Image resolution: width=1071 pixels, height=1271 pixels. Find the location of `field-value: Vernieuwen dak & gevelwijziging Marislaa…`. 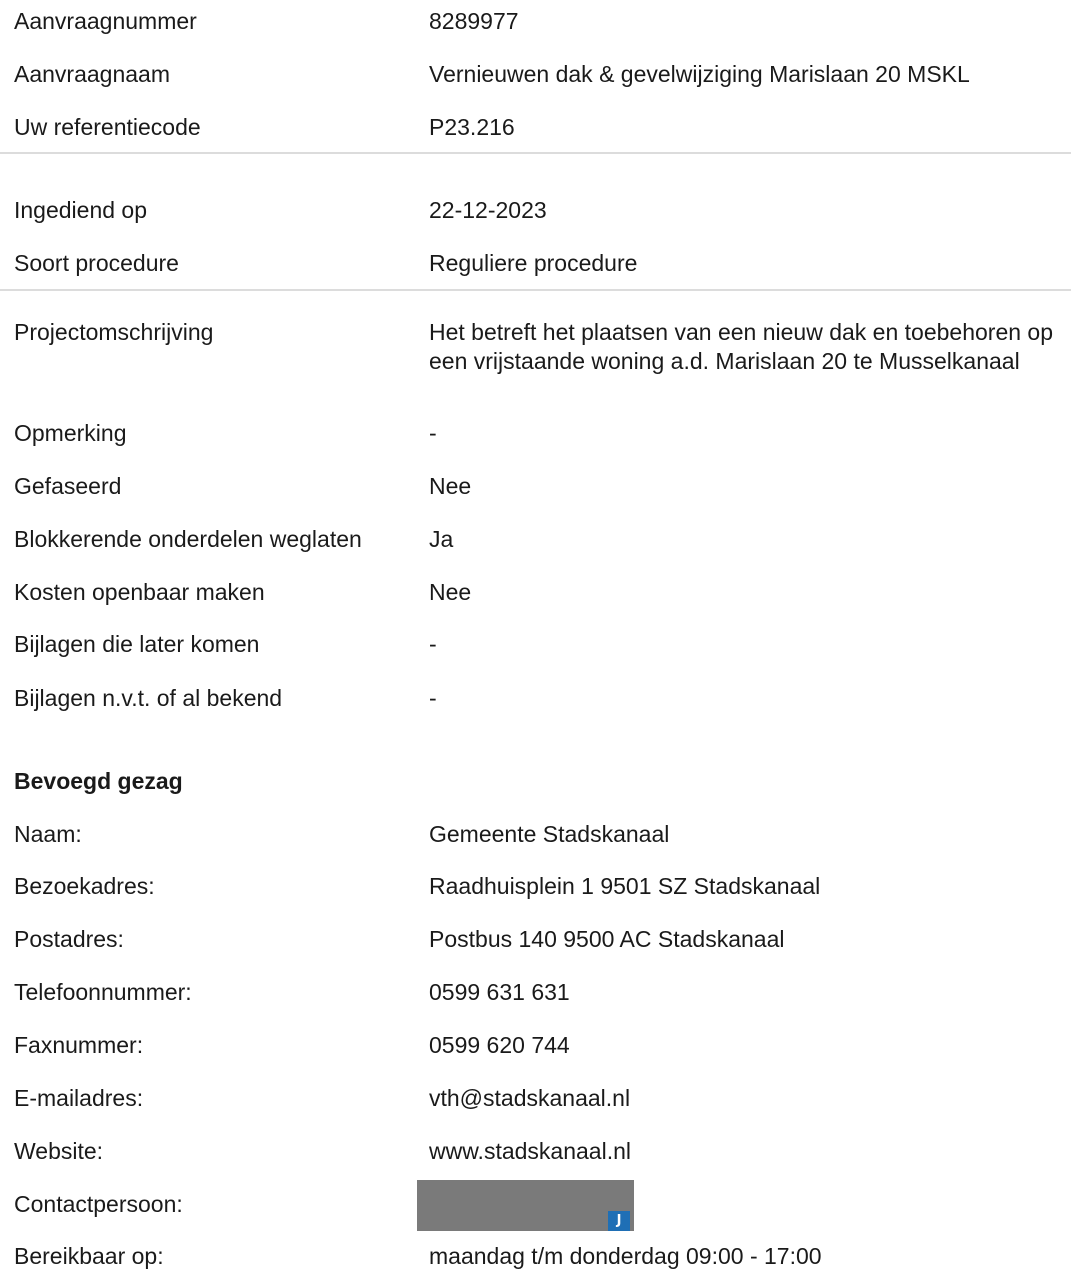

field-value: Vernieuwen dak & gevelwijziging Marislaa… is located at coordinates (699, 74).